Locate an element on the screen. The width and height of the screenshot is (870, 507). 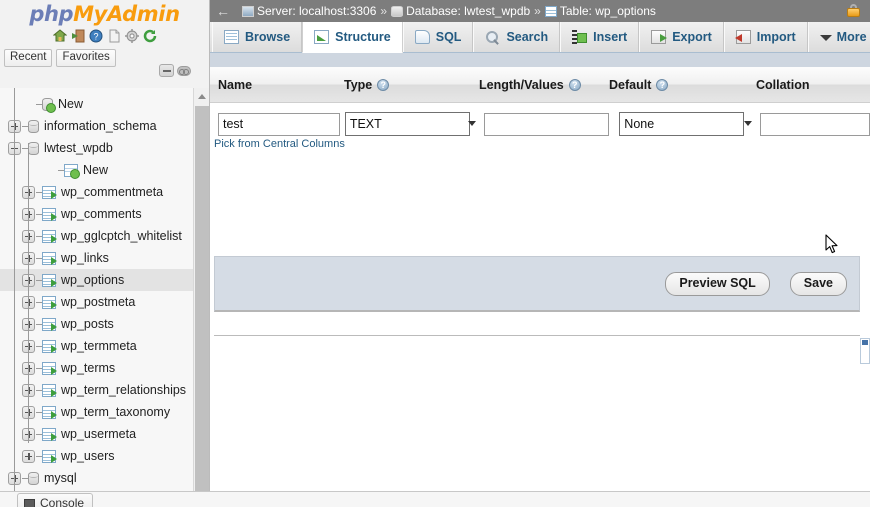
breadcrumb-table: Table: wp_options is located at coordinates (600, 11).